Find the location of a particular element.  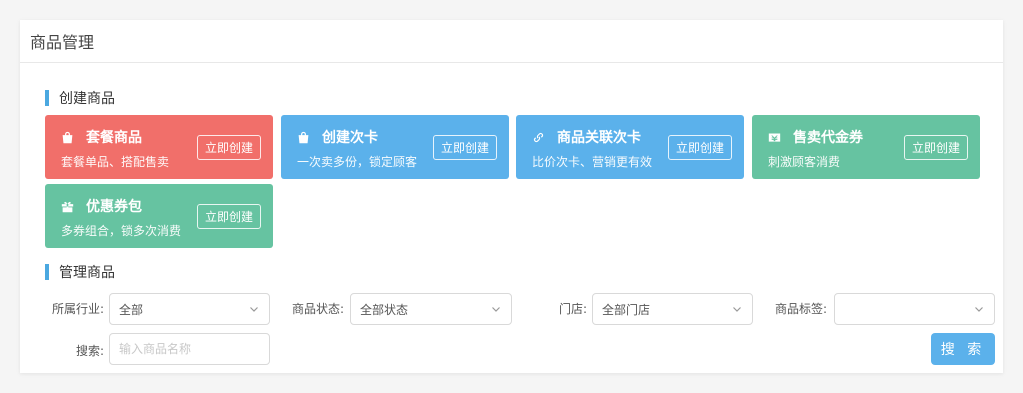

store-label: 门店: is located at coordinates (572, 309).